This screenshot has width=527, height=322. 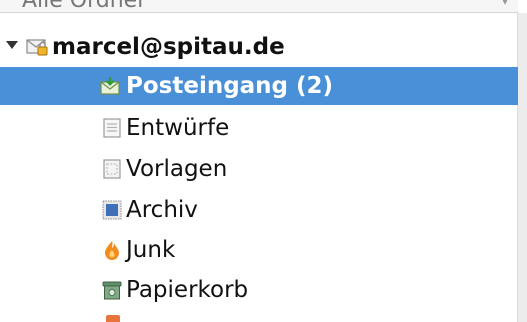 I want to click on account-row: marcel@spitau.de, so click(x=259, y=47).